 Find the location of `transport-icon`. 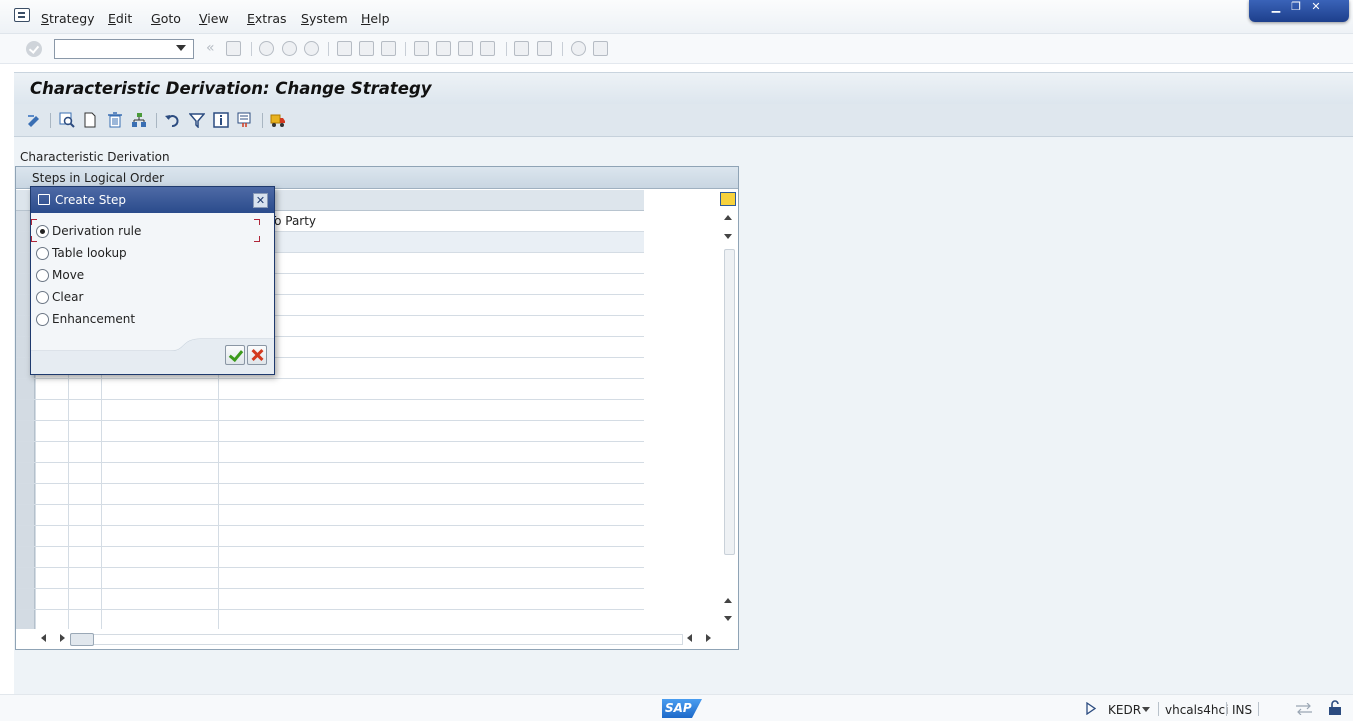

transport-icon is located at coordinates (278, 120).